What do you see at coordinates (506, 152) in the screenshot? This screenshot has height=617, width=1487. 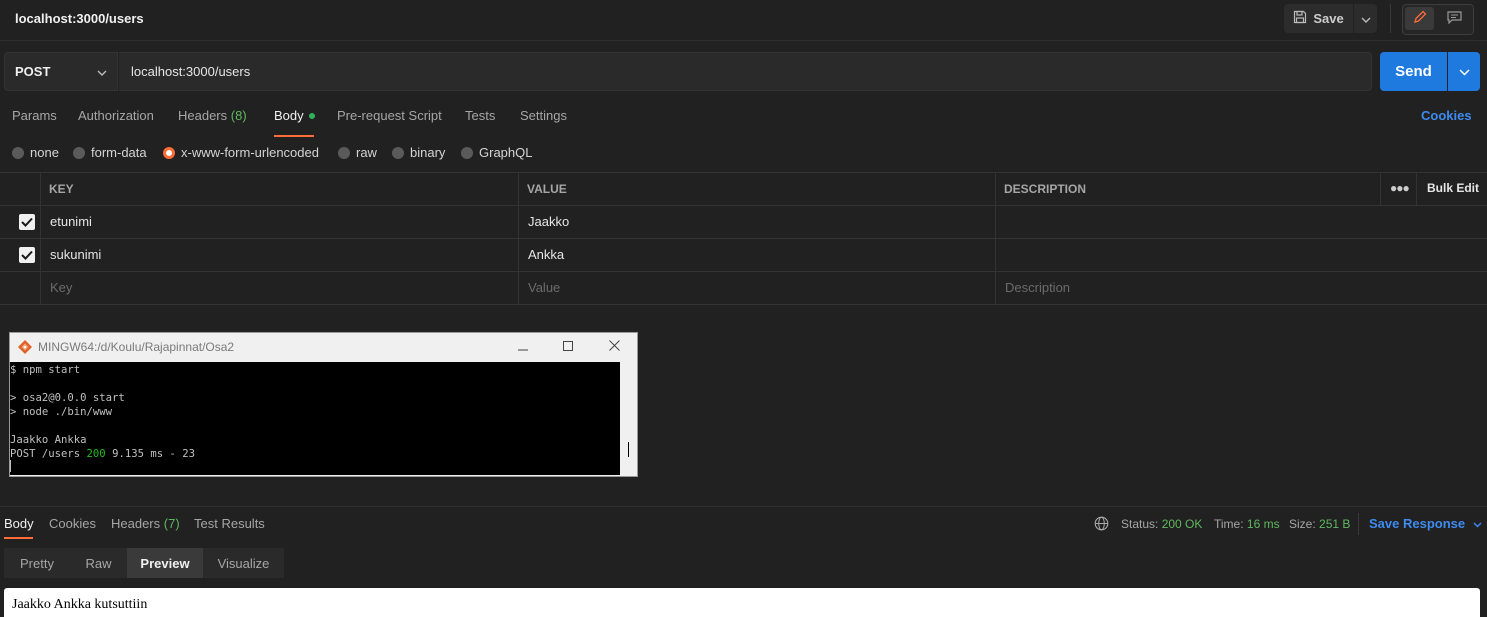 I see `radio-label: GraphQL` at bounding box center [506, 152].